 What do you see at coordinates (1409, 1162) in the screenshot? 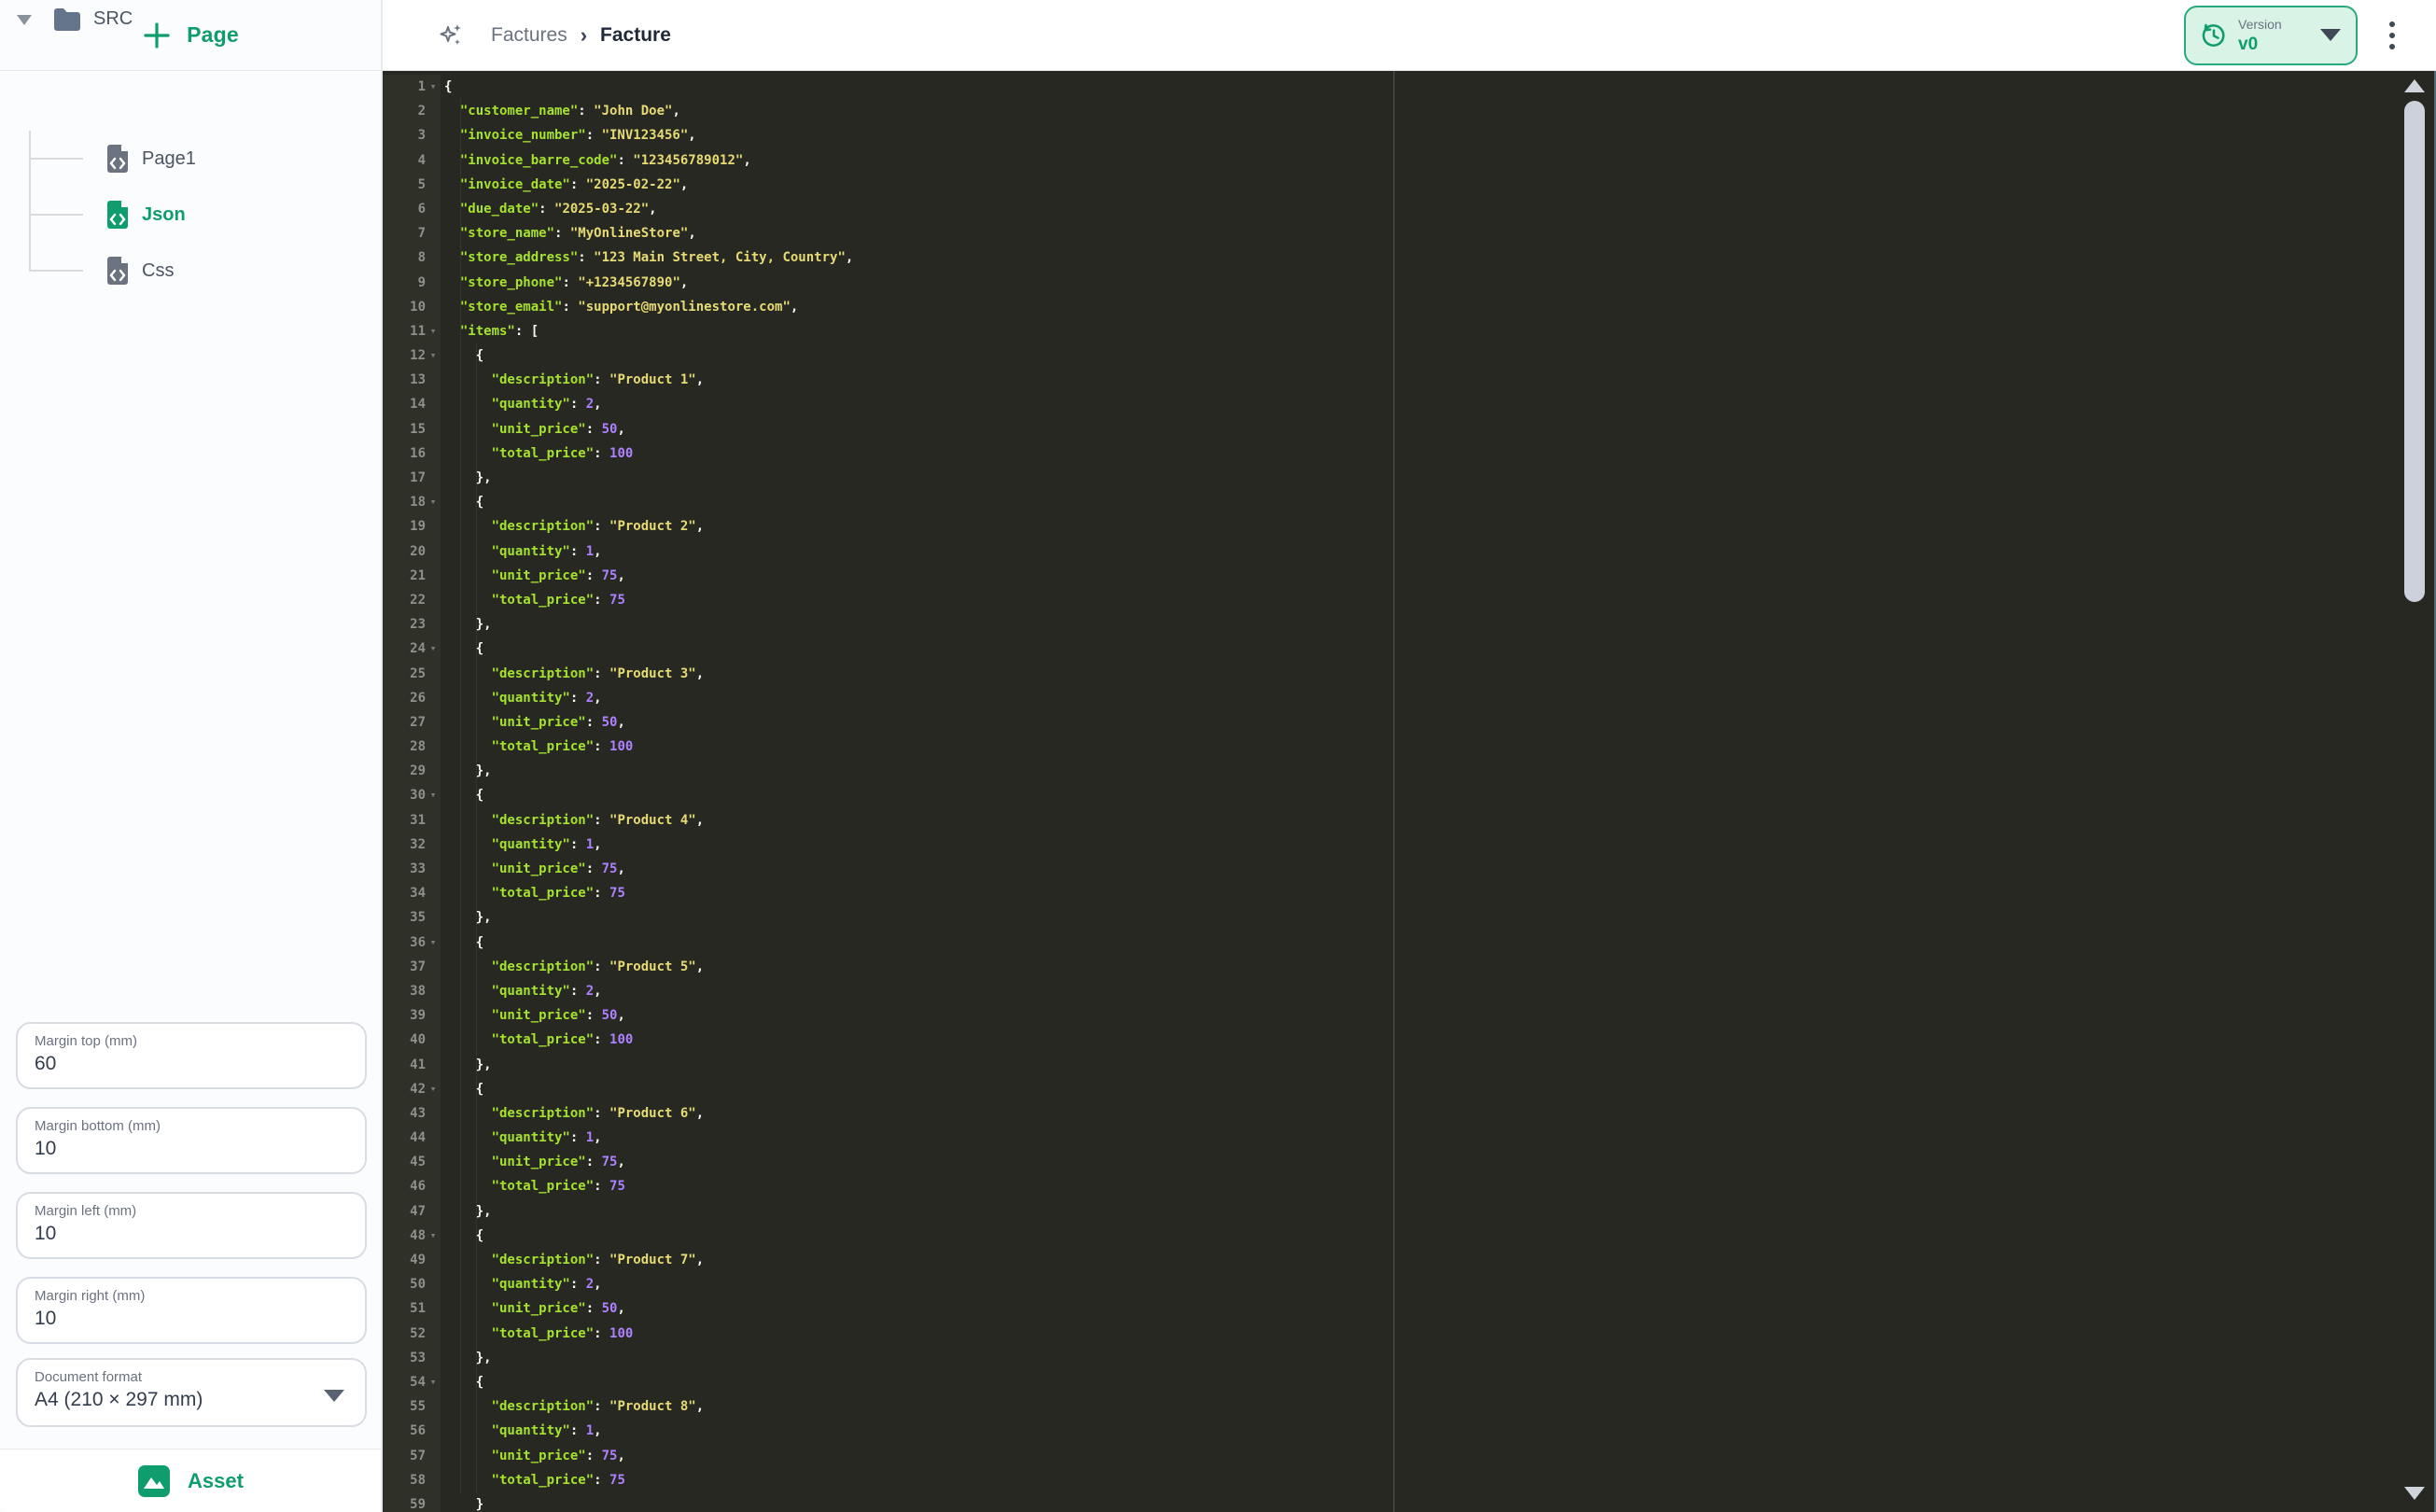
I see `code-line: 45 "unit_price": 75,` at bounding box center [1409, 1162].